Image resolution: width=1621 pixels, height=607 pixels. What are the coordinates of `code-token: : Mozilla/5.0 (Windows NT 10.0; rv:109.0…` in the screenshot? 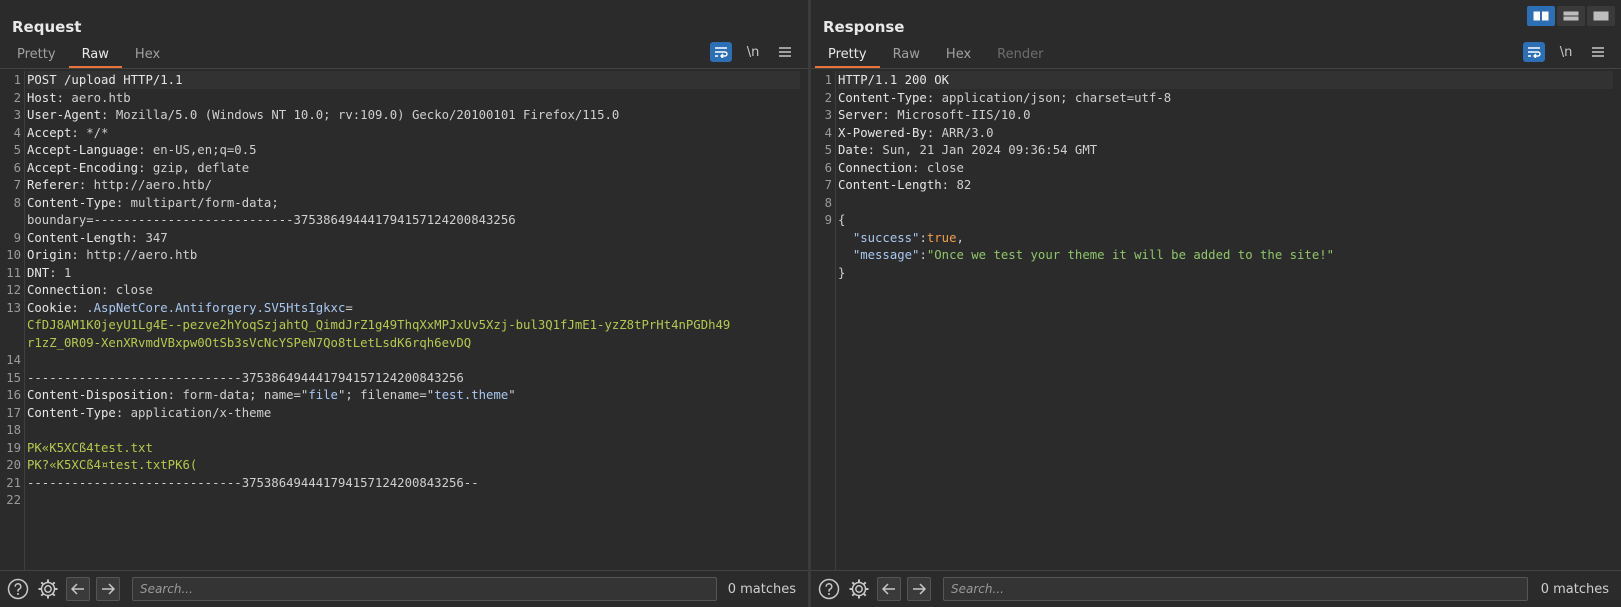 It's located at (360, 115).